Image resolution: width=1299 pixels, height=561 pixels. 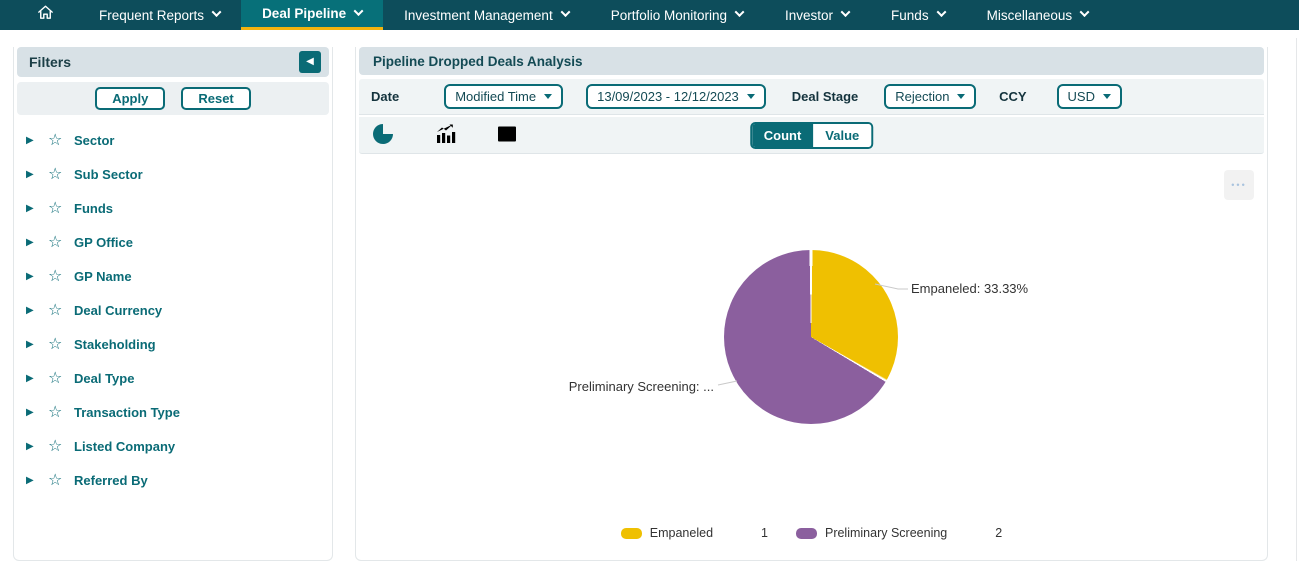 What do you see at coordinates (1296, 299) in the screenshot?
I see `page-edge-divider` at bounding box center [1296, 299].